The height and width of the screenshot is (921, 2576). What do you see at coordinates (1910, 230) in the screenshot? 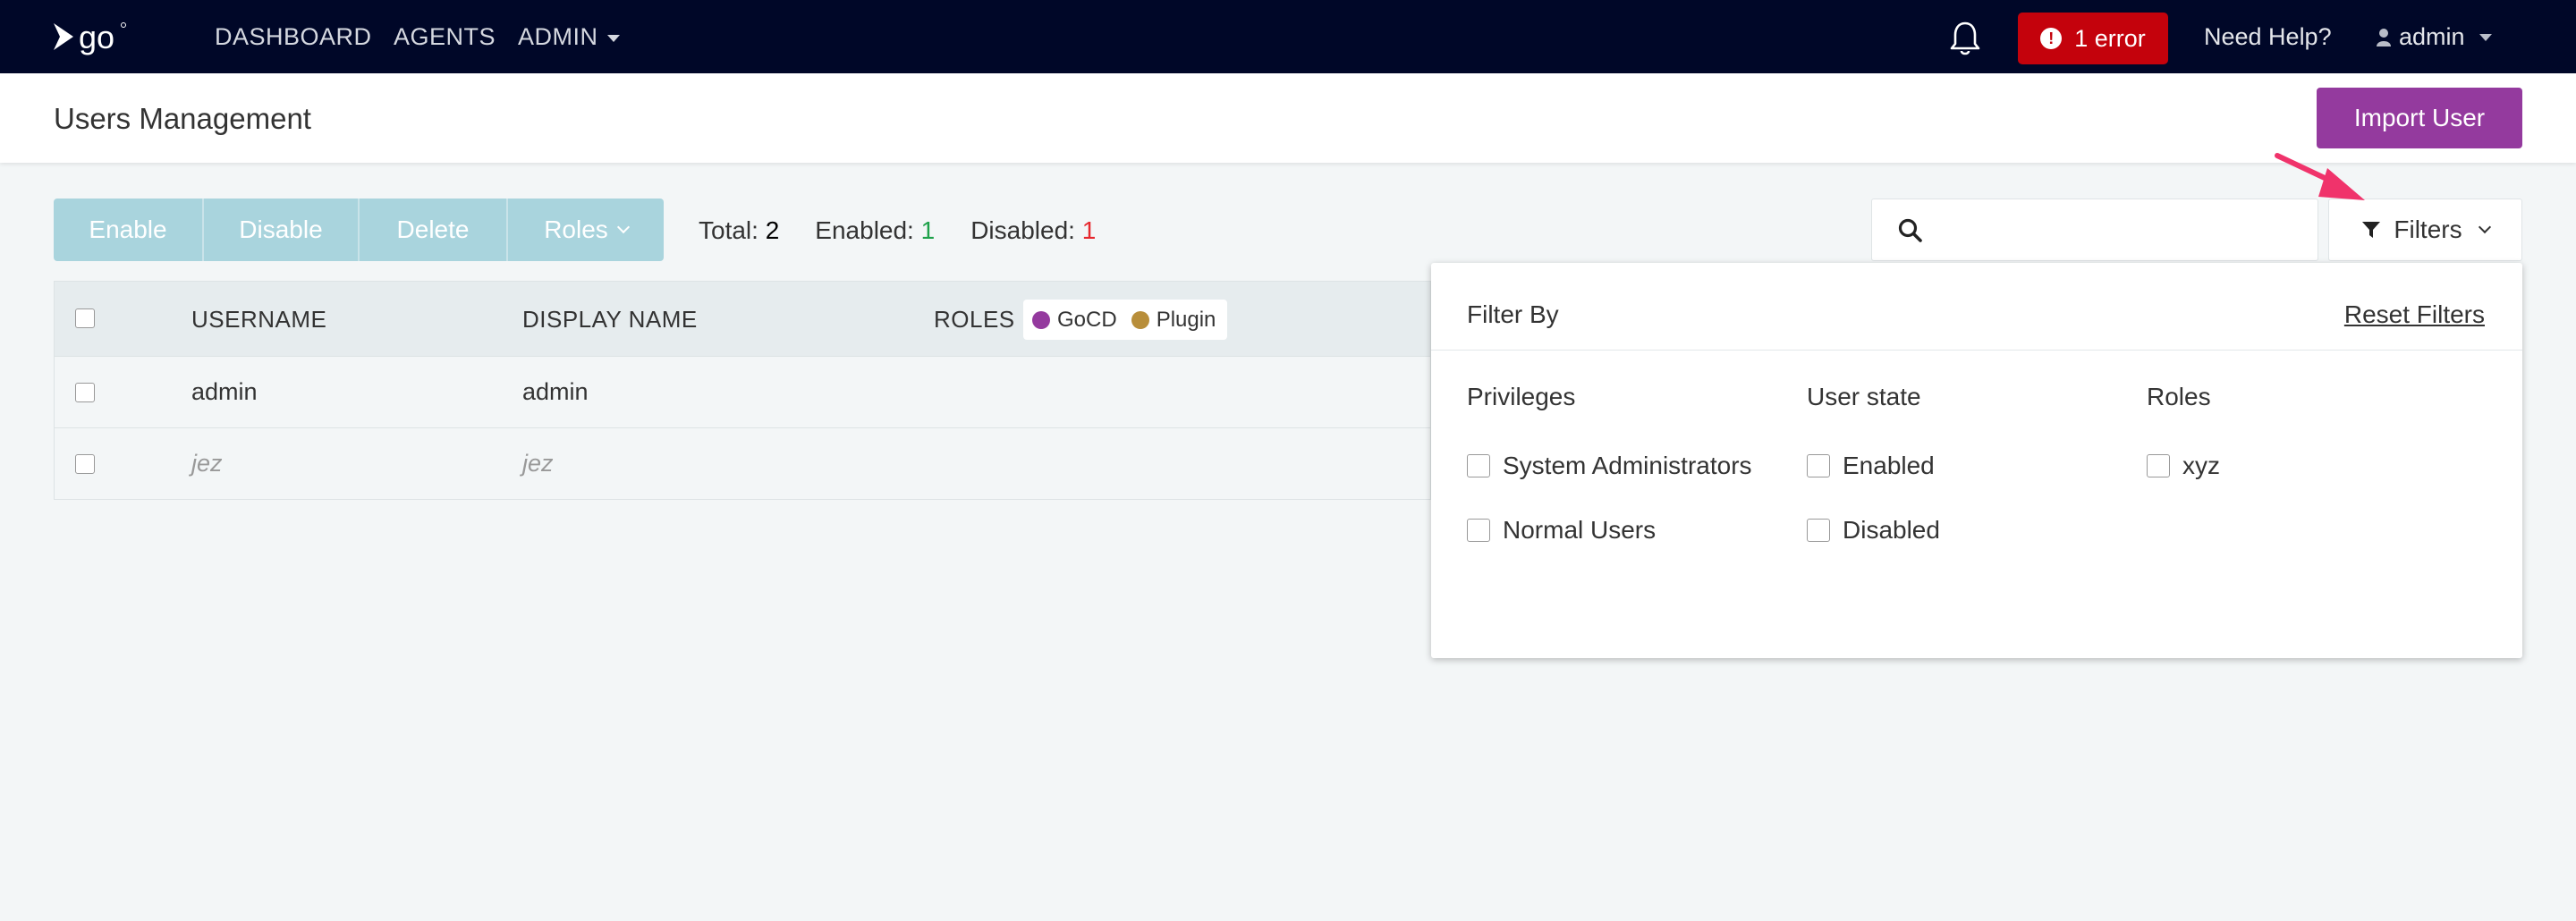
I see `search-icon` at bounding box center [1910, 230].